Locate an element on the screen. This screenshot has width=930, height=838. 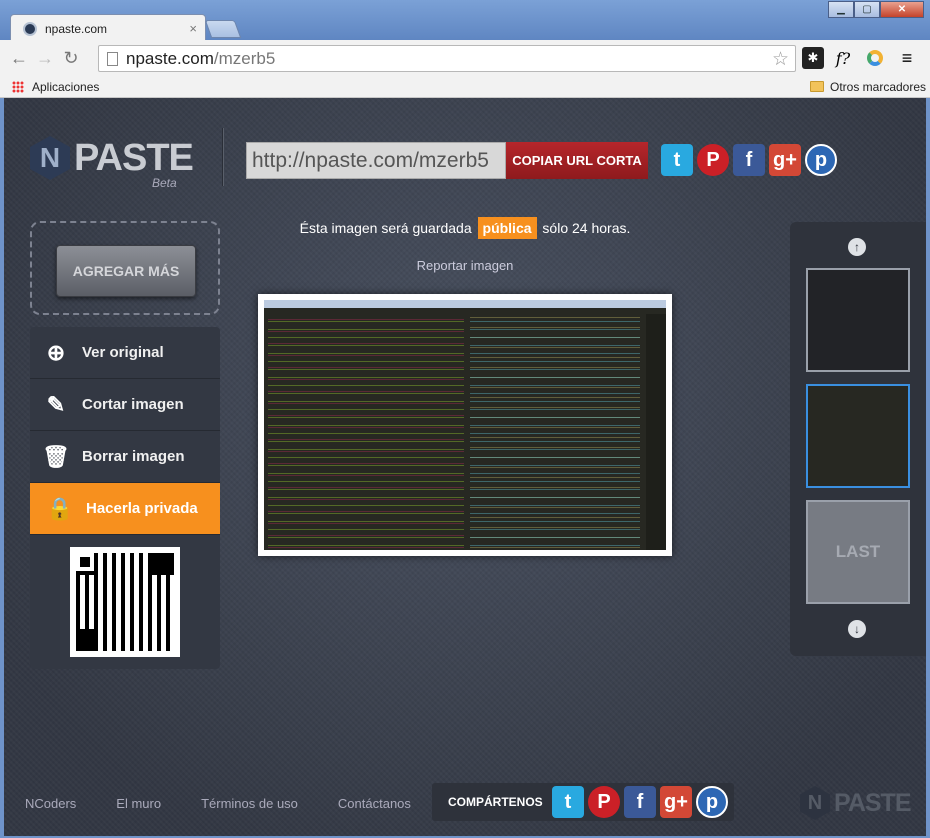
window-controls: ▁ ▢ ✕ is located at coordinates (876, 9).